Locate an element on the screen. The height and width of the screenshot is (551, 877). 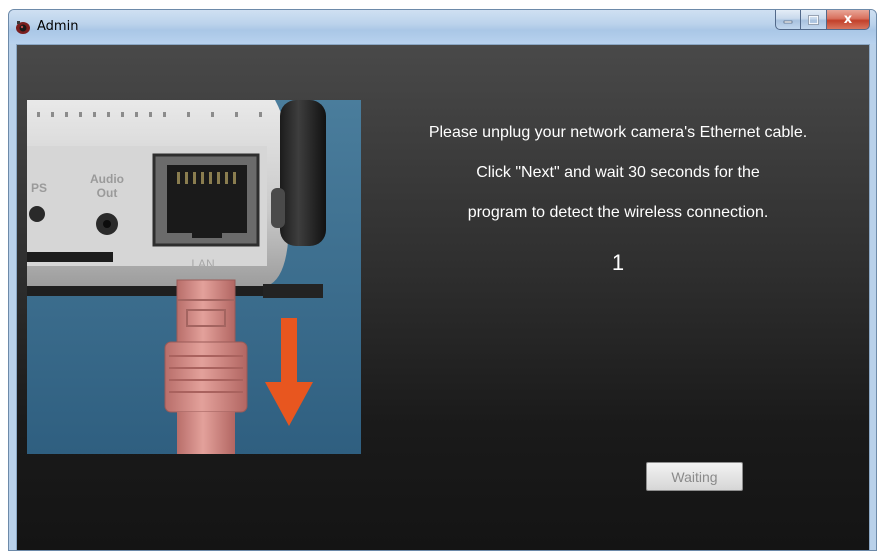
minimize-icon is located at coordinates (788, 21).